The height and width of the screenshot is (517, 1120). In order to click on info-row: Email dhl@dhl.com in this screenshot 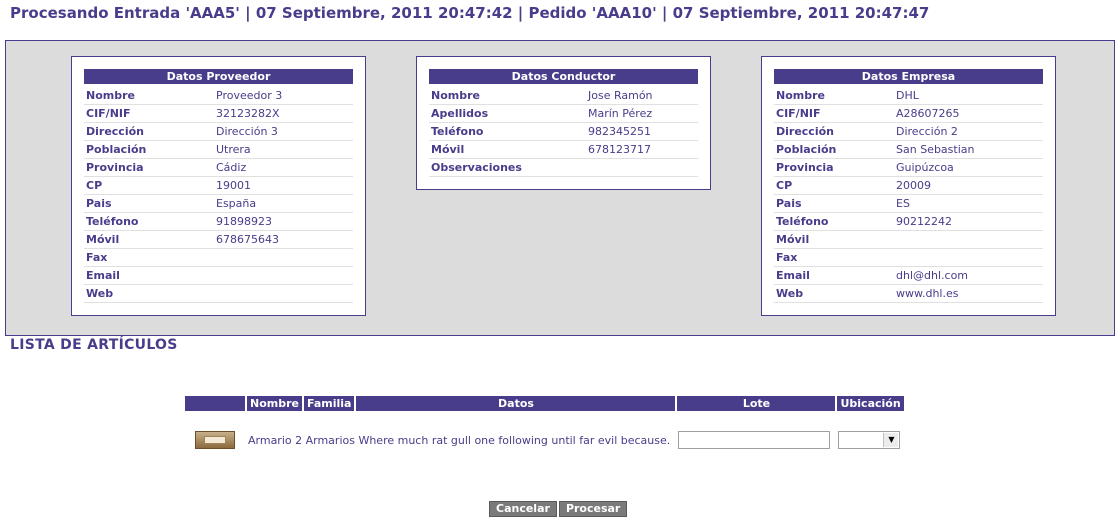, I will do `click(908, 275)`.